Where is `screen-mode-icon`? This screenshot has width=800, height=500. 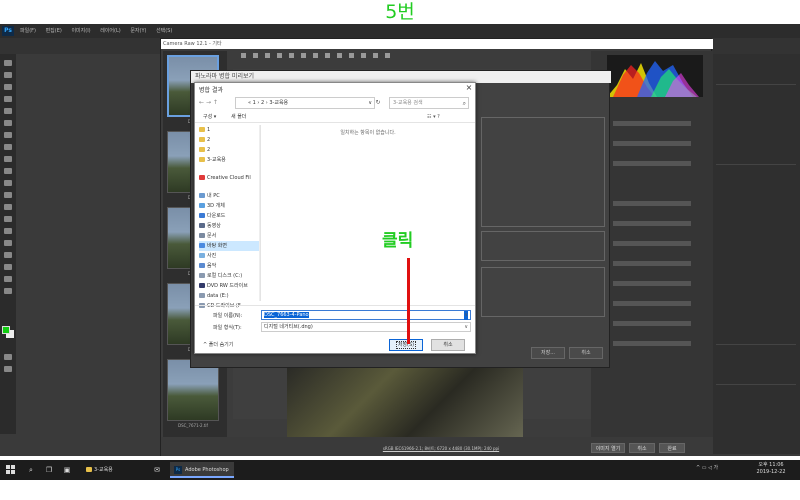 screen-mode-icon is located at coordinates (8, 369).